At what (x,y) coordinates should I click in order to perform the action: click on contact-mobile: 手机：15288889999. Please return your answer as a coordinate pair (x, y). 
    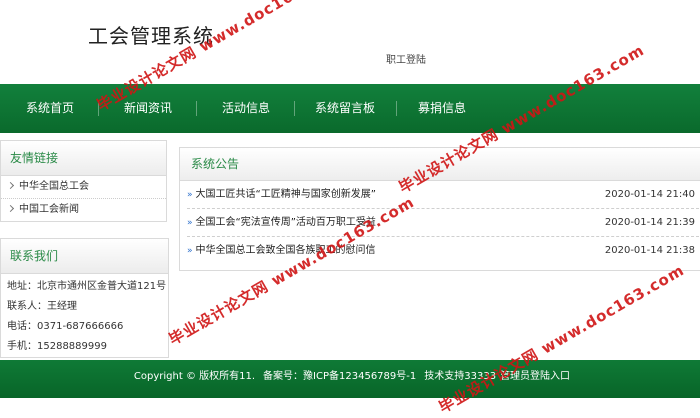
    Looking at the image, I should click on (57, 346).